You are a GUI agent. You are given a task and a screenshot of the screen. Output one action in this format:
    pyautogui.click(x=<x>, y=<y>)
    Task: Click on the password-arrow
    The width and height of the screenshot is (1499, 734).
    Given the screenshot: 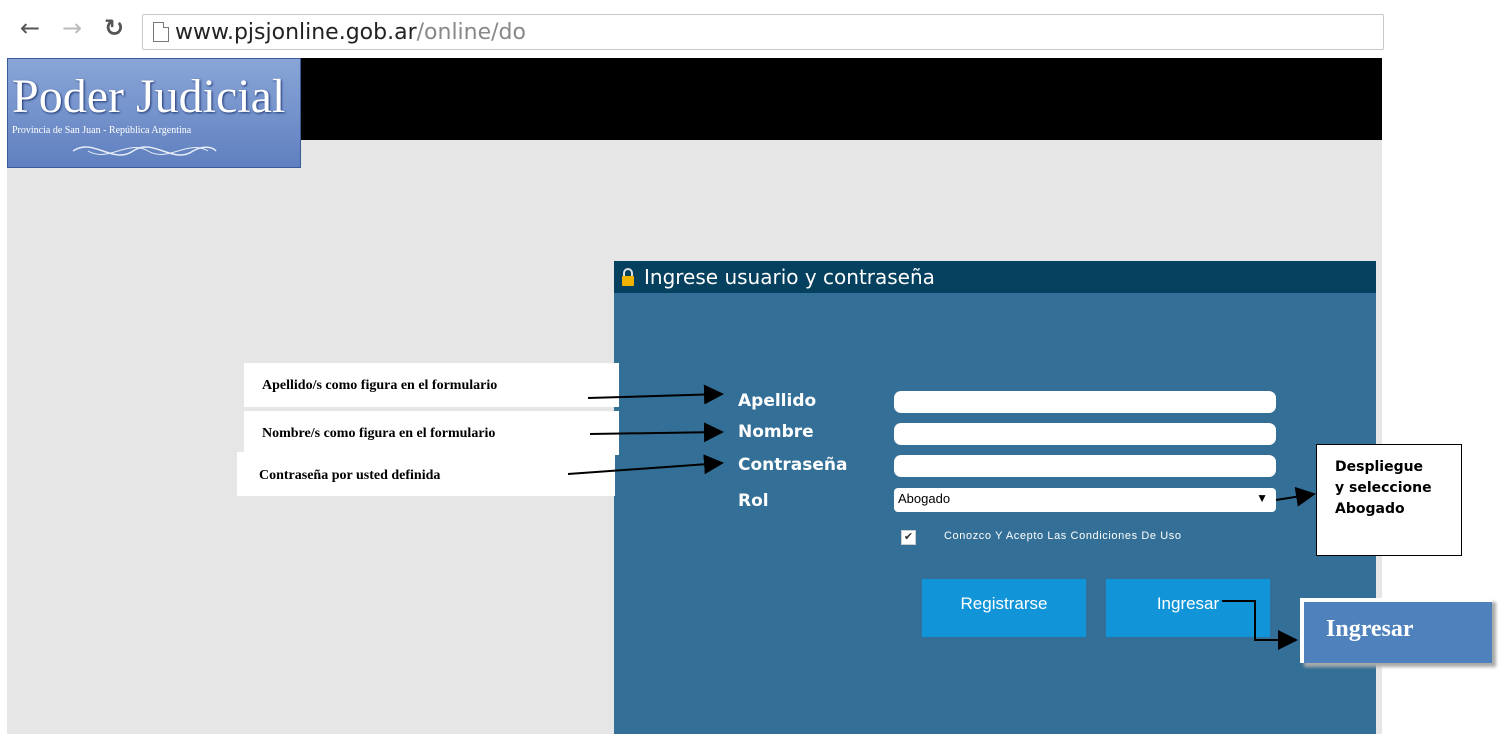 What is the action you would take?
    pyautogui.click(x=645, y=464)
    